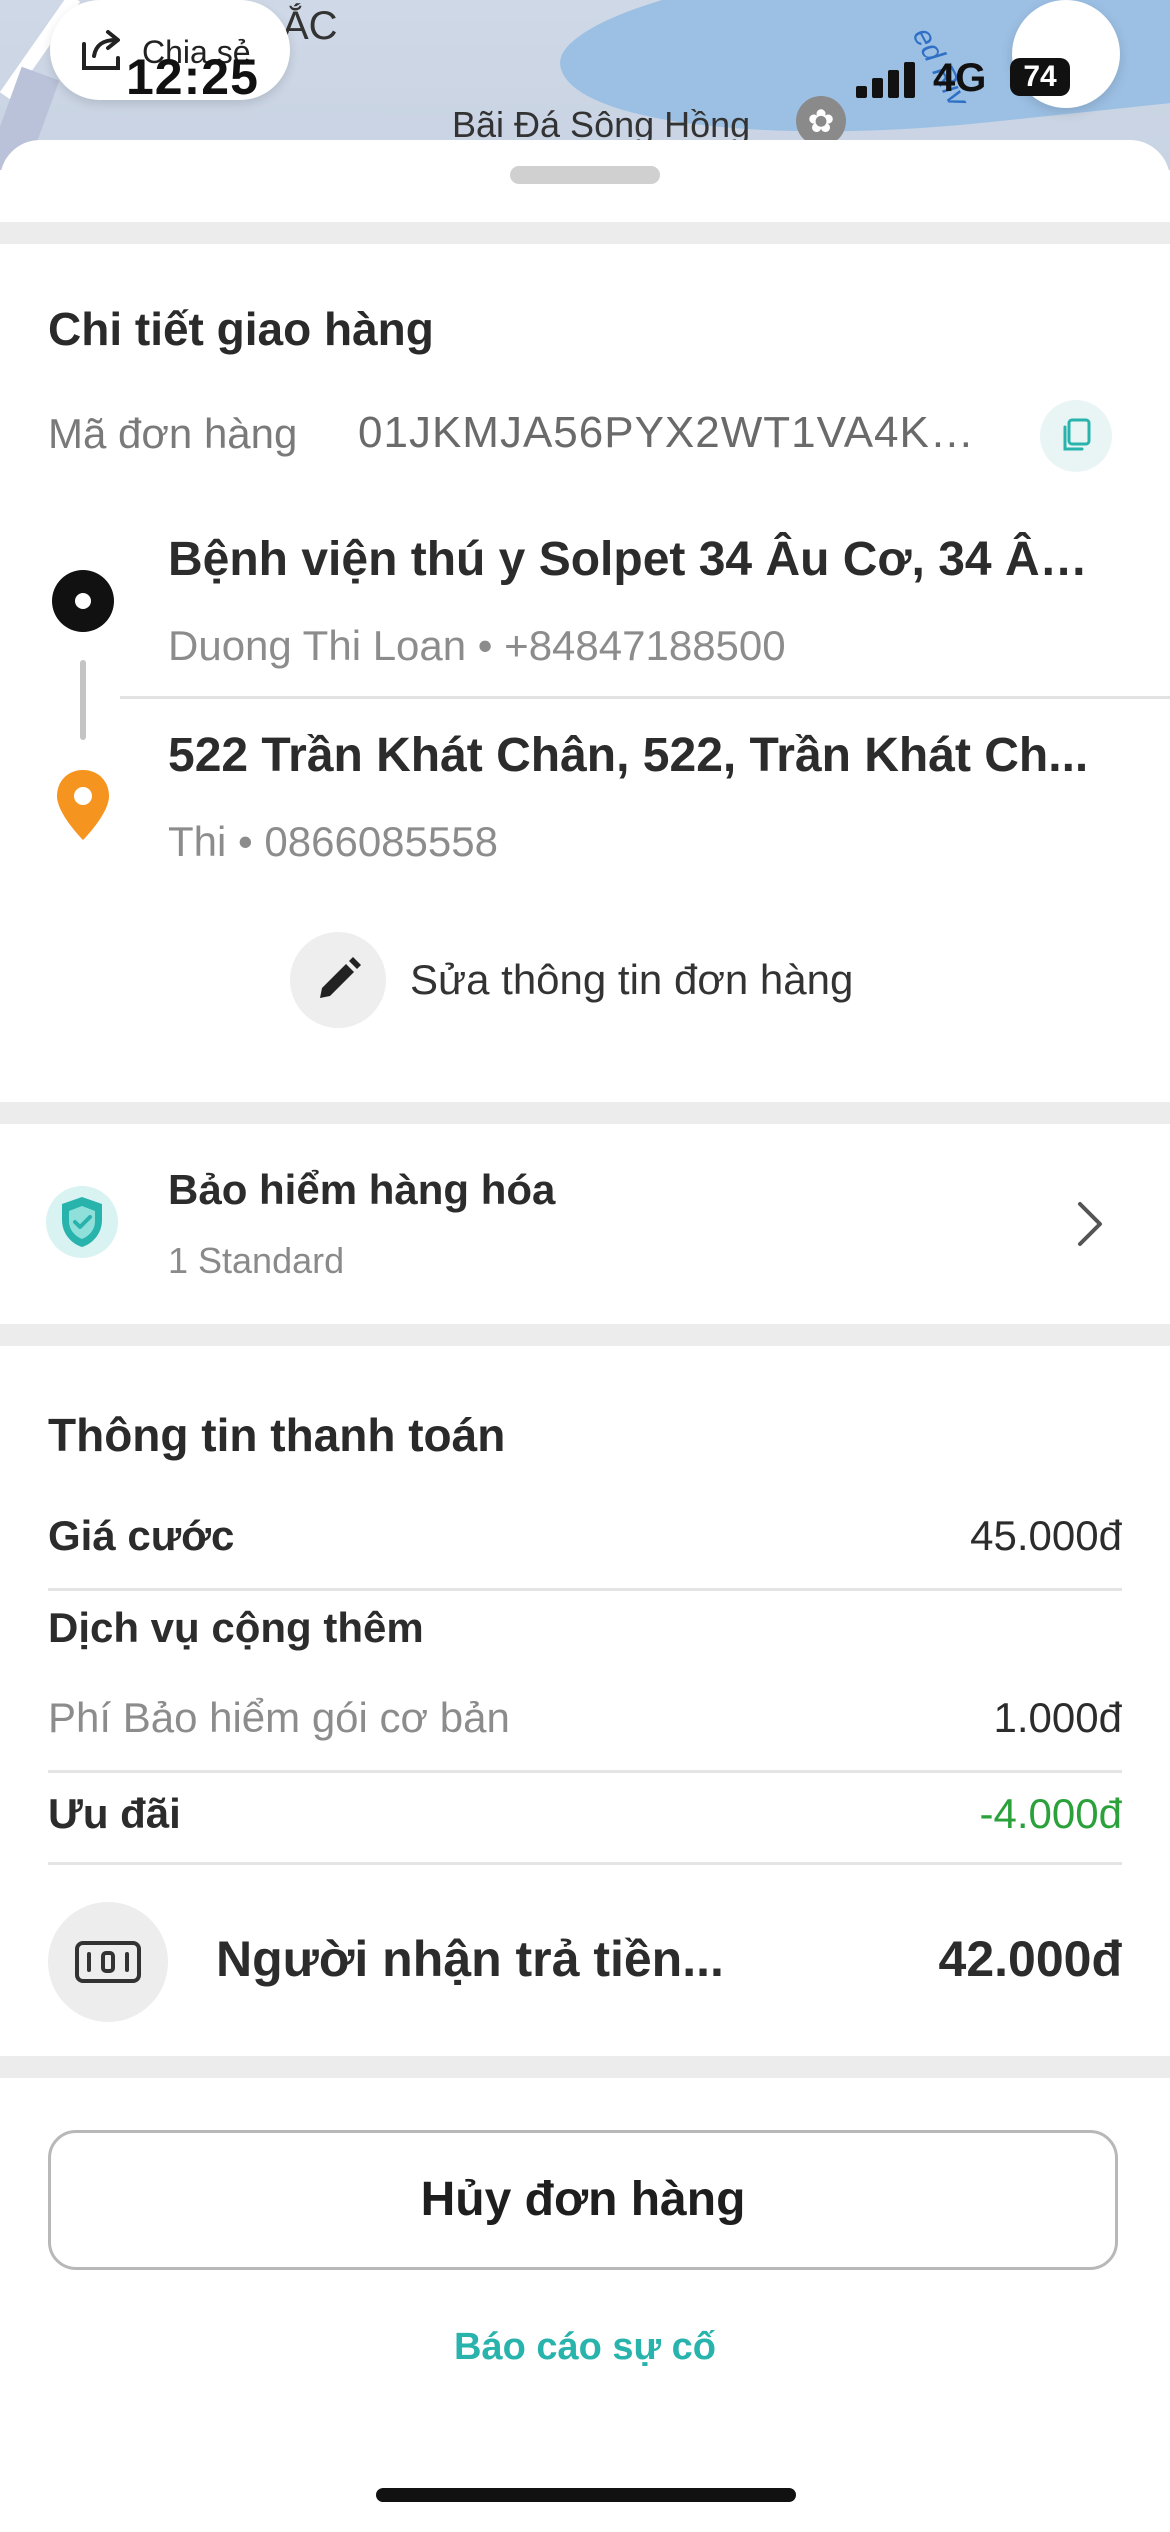 This screenshot has width=1170, height=2532. What do you see at coordinates (310, 26) in the screenshot?
I see `map-label: ẮC` at bounding box center [310, 26].